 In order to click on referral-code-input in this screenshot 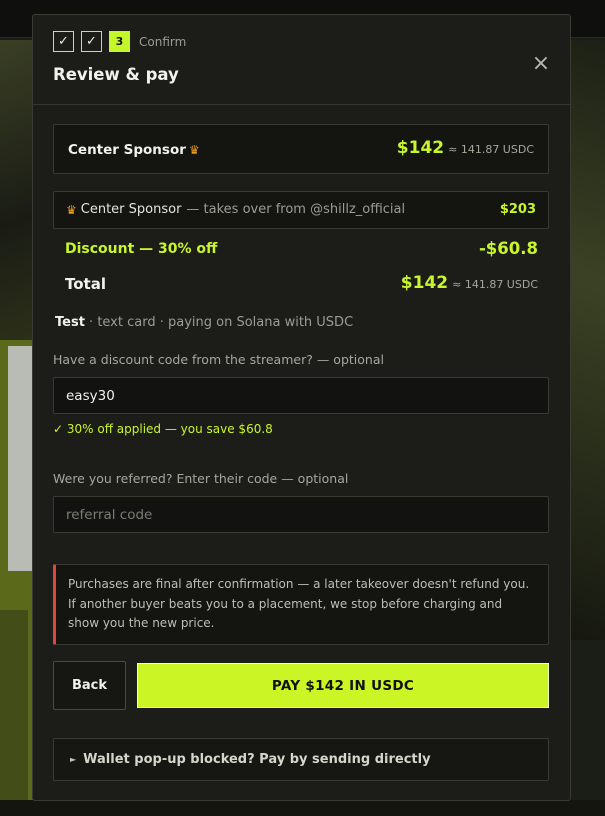, I will do `click(301, 514)`.